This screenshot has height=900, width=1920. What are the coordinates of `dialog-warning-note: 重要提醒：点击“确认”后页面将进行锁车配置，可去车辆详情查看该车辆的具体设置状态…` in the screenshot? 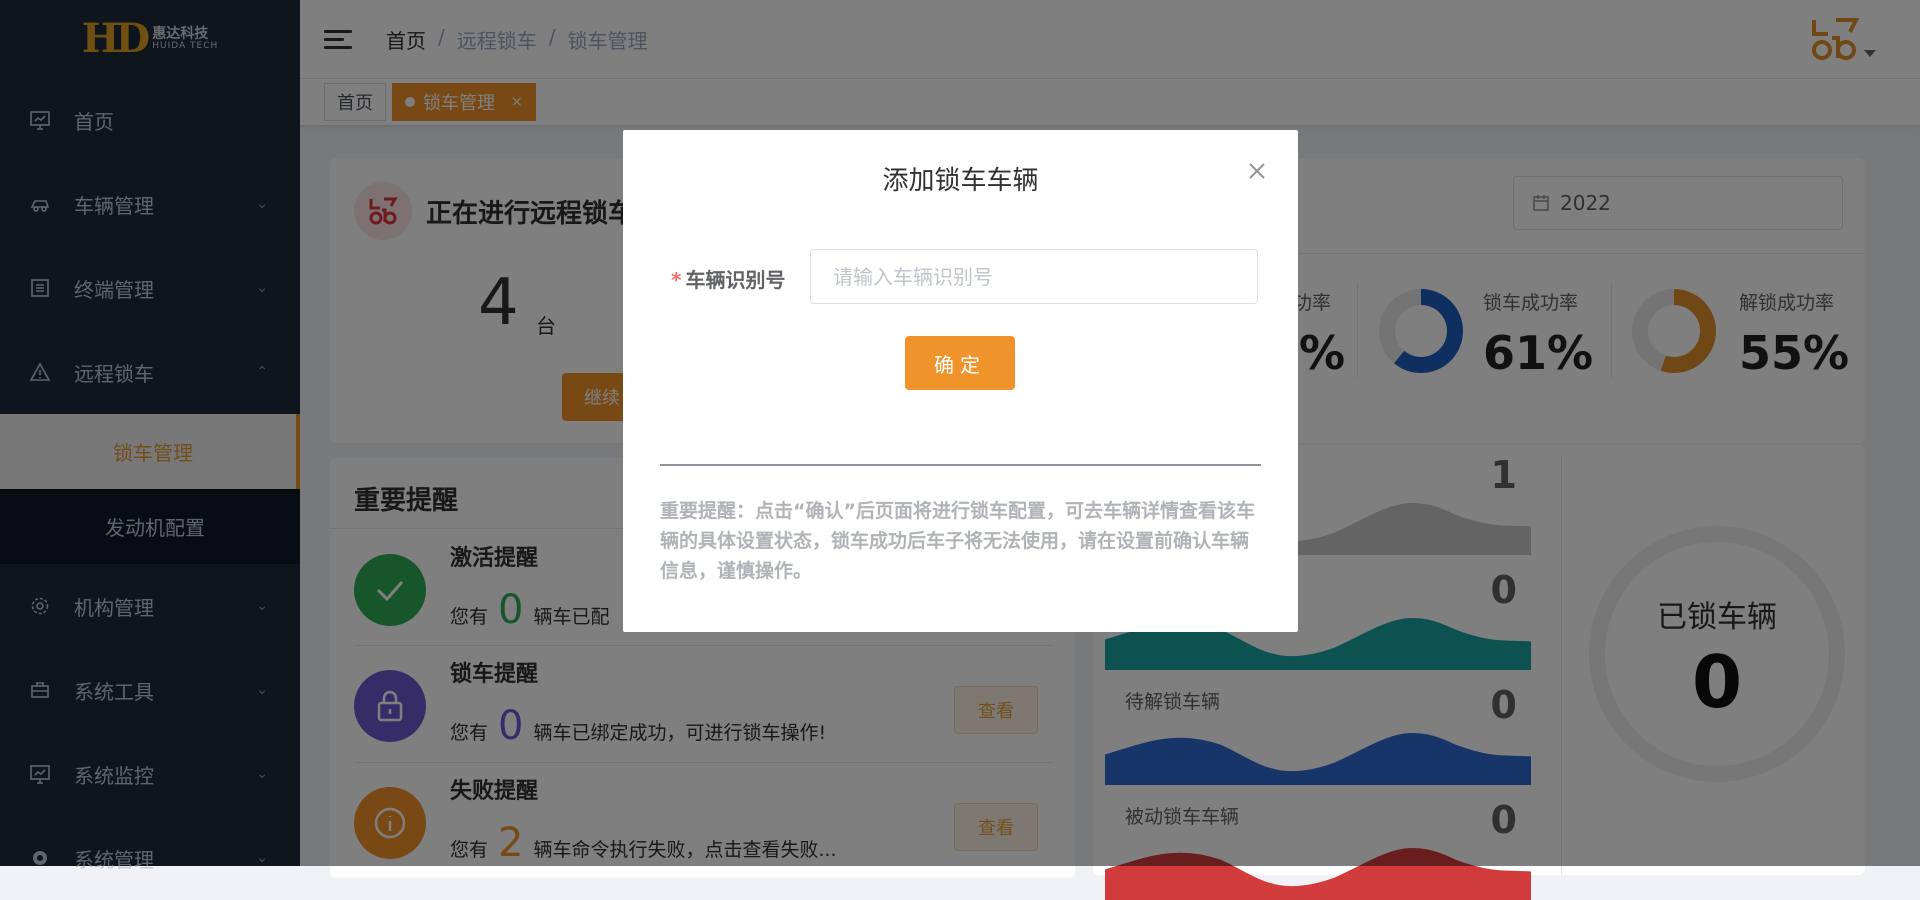 It's located at (957, 541).